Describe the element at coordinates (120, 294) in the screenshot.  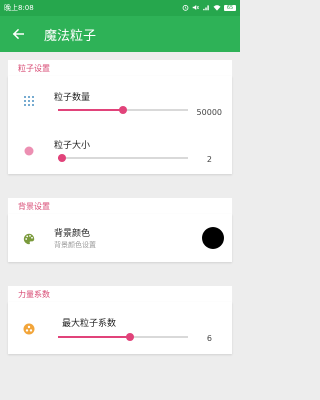
I see `section-header-force: 力量系数` at that location.